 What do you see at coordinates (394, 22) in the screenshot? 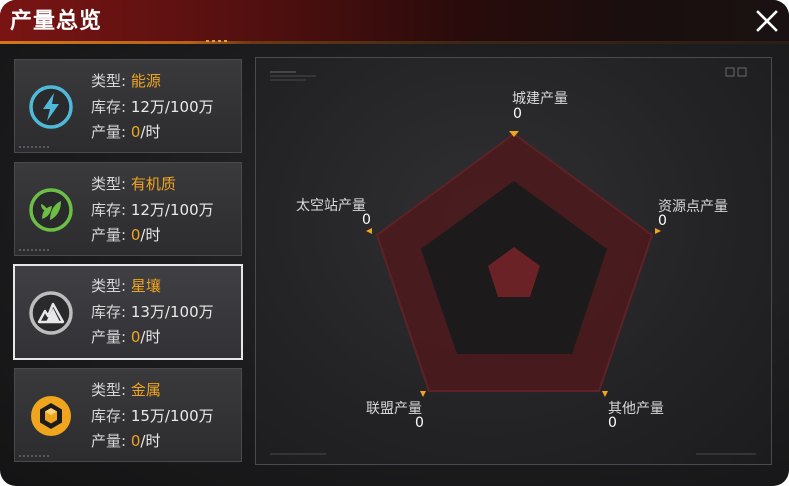
I see `title-bar: 产量总览` at bounding box center [394, 22].